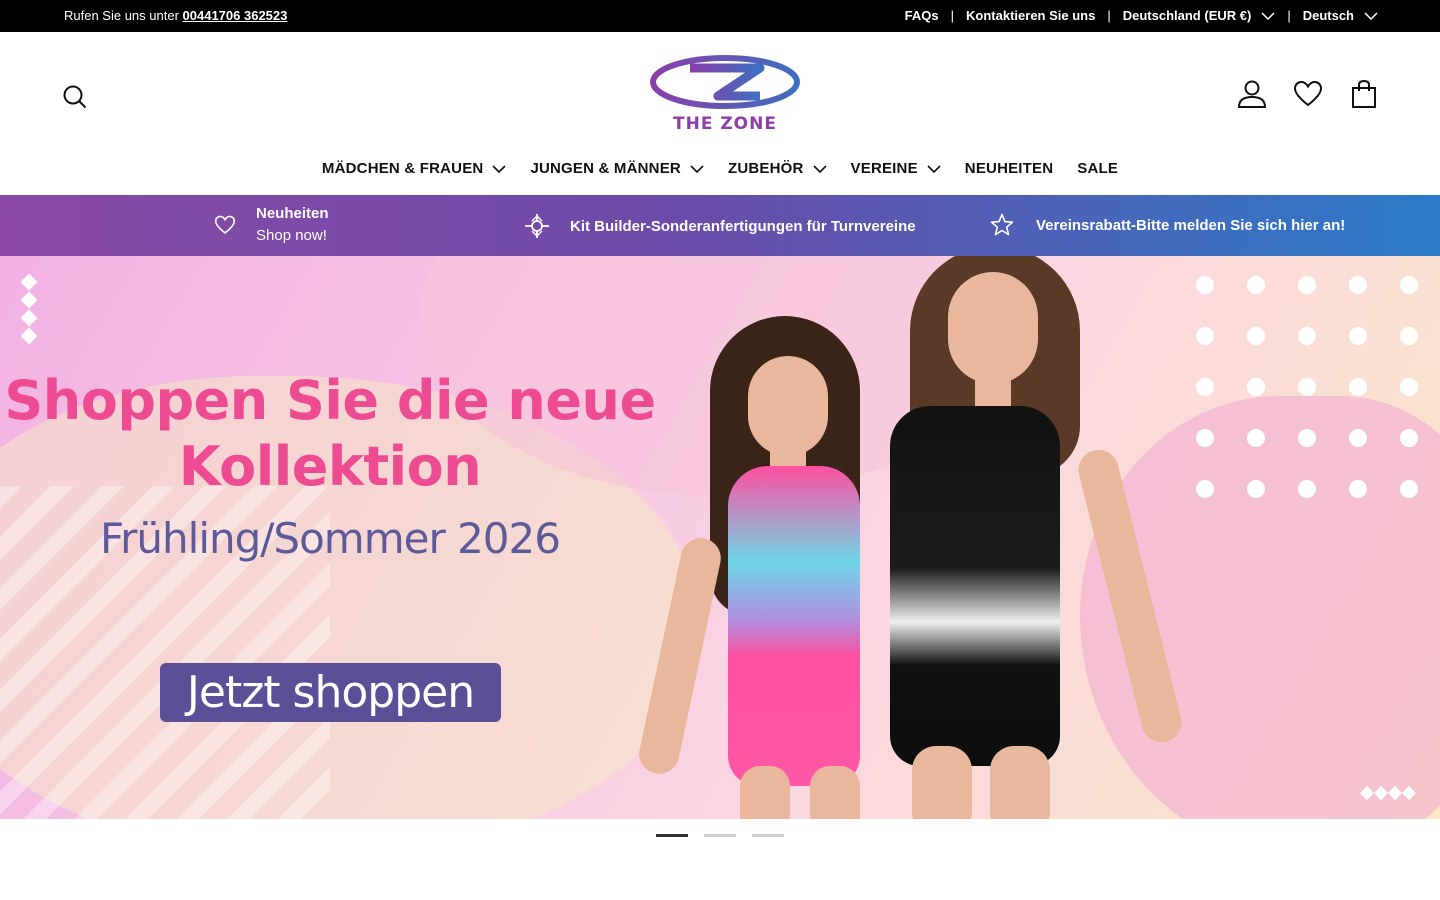 This screenshot has width=1440, height=900. What do you see at coordinates (1023, 537) in the screenshot?
I see `model-figure-right` at bounding box center [1023, 537].